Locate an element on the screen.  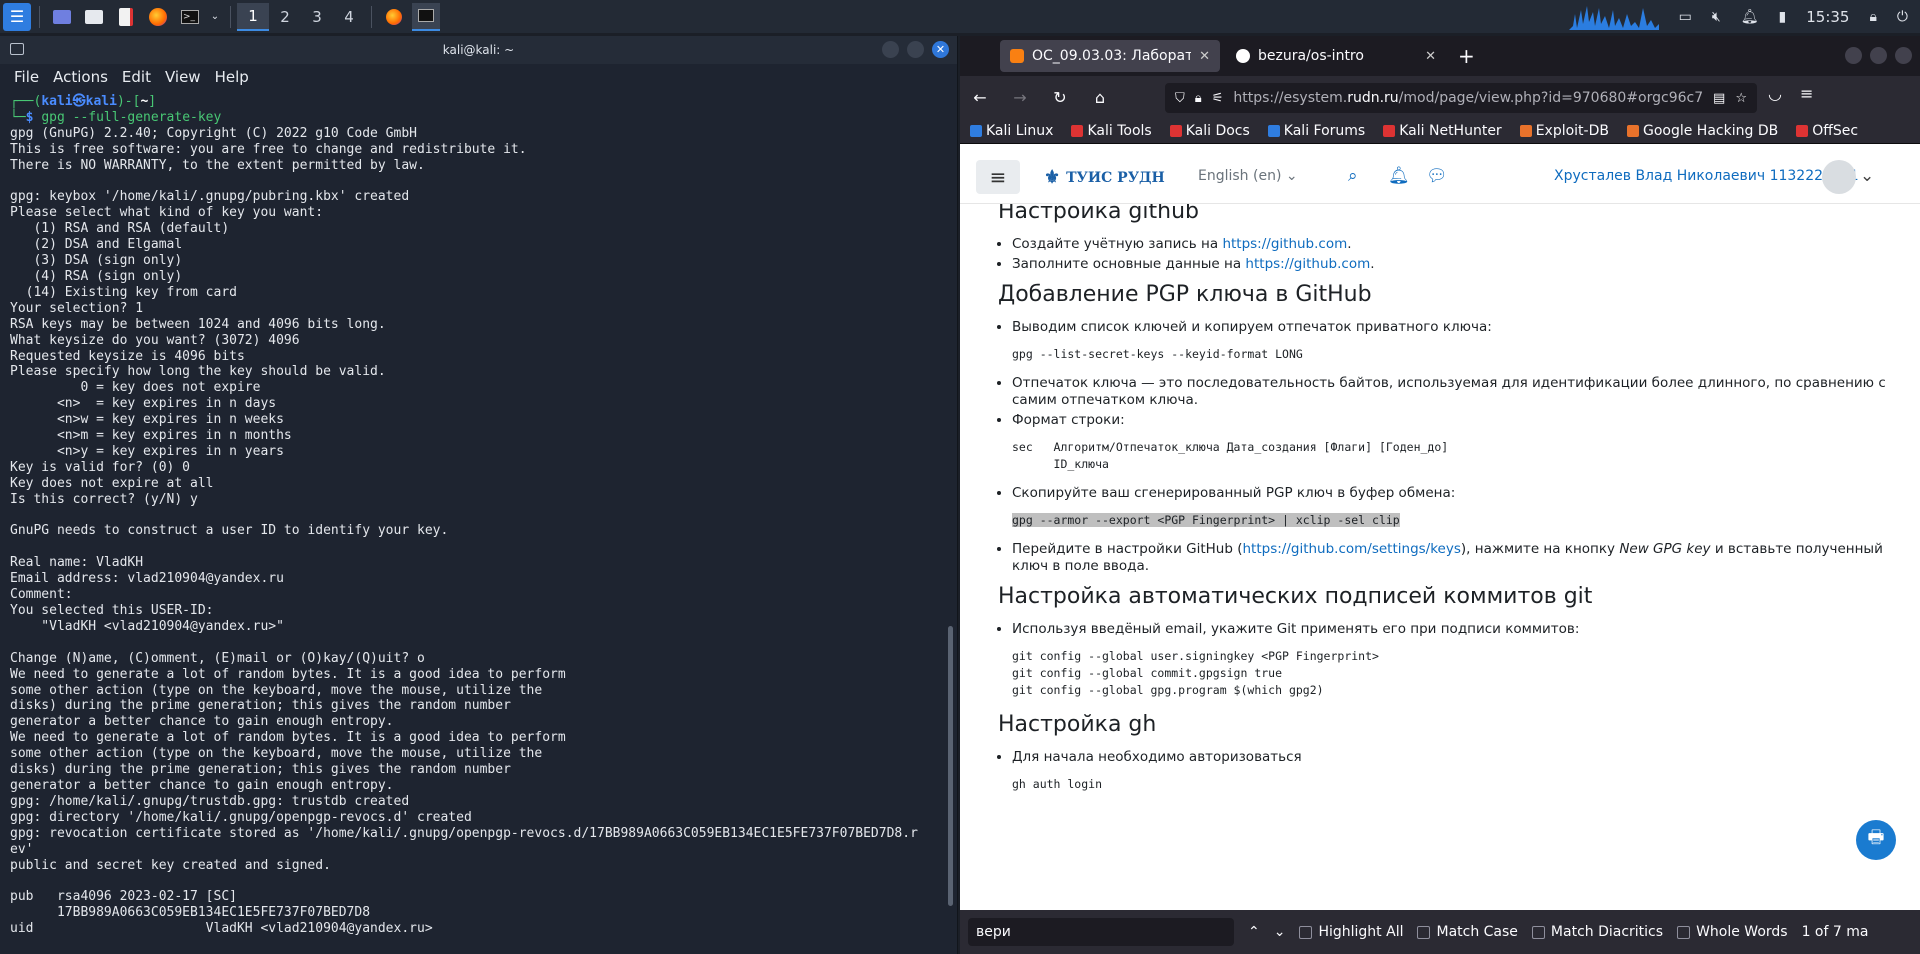
menu-help: Help is located at coordinates (232, 77).